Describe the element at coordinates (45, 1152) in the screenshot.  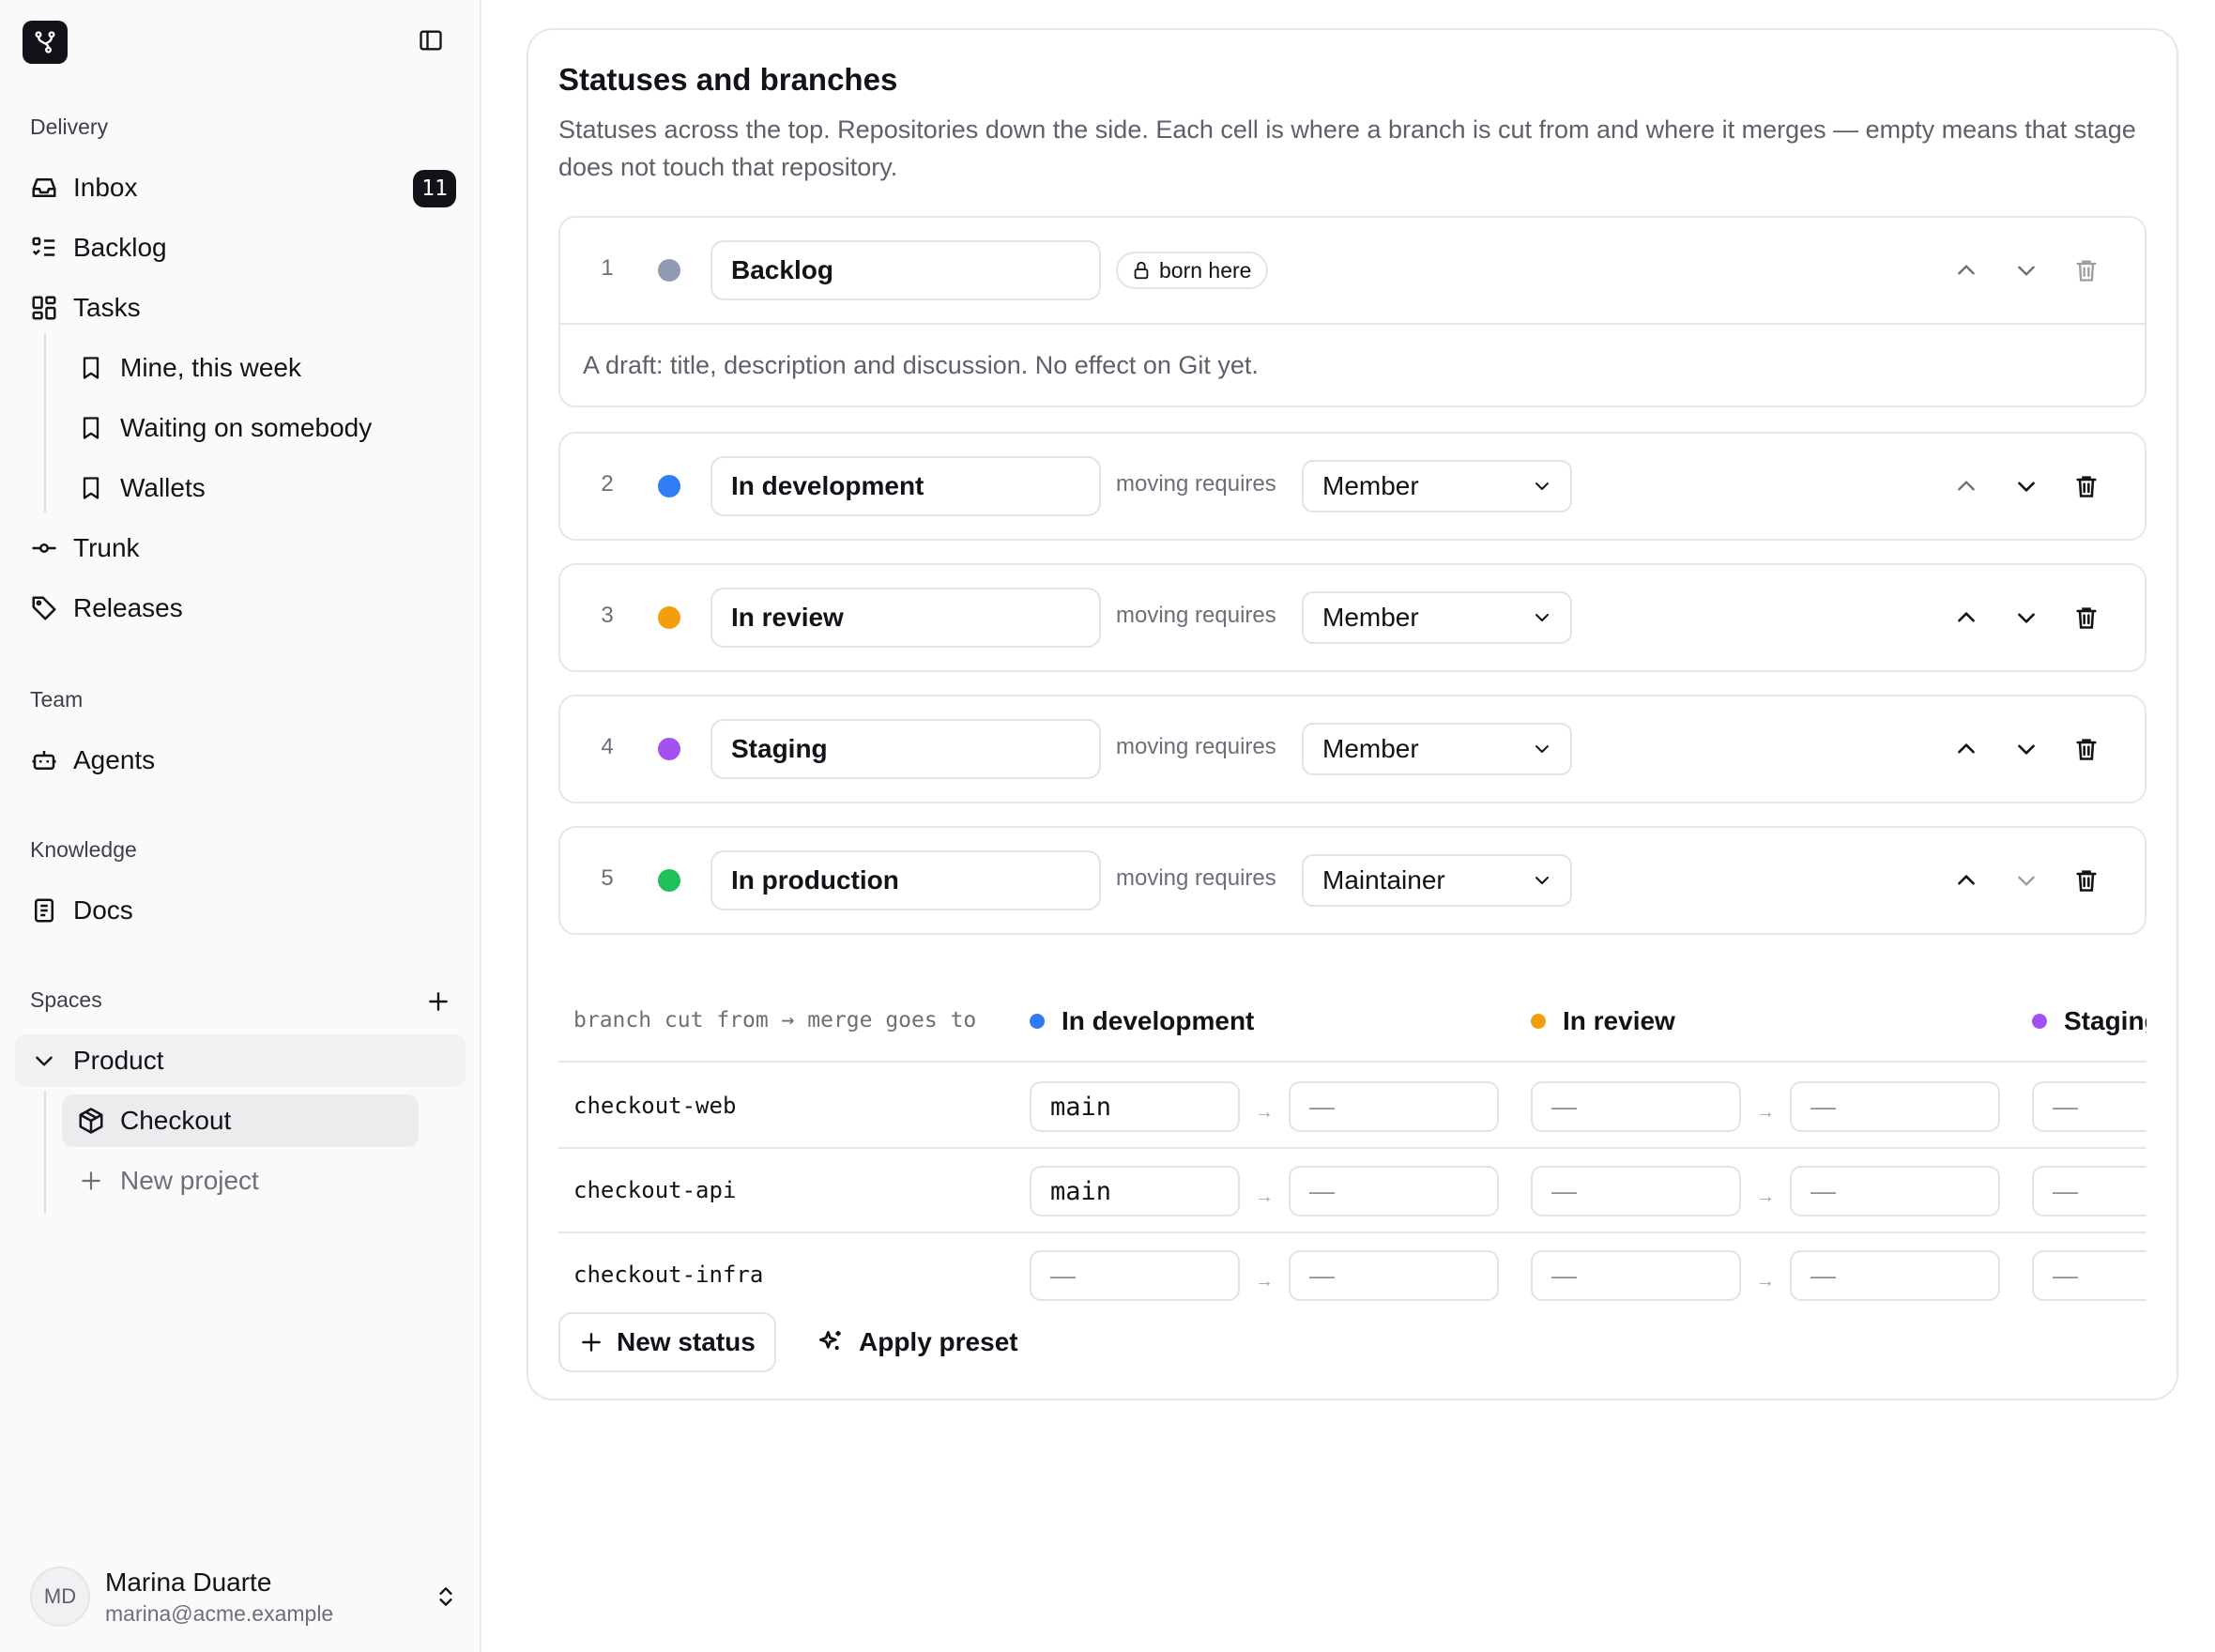
I see `tree-guide-line` at that location.